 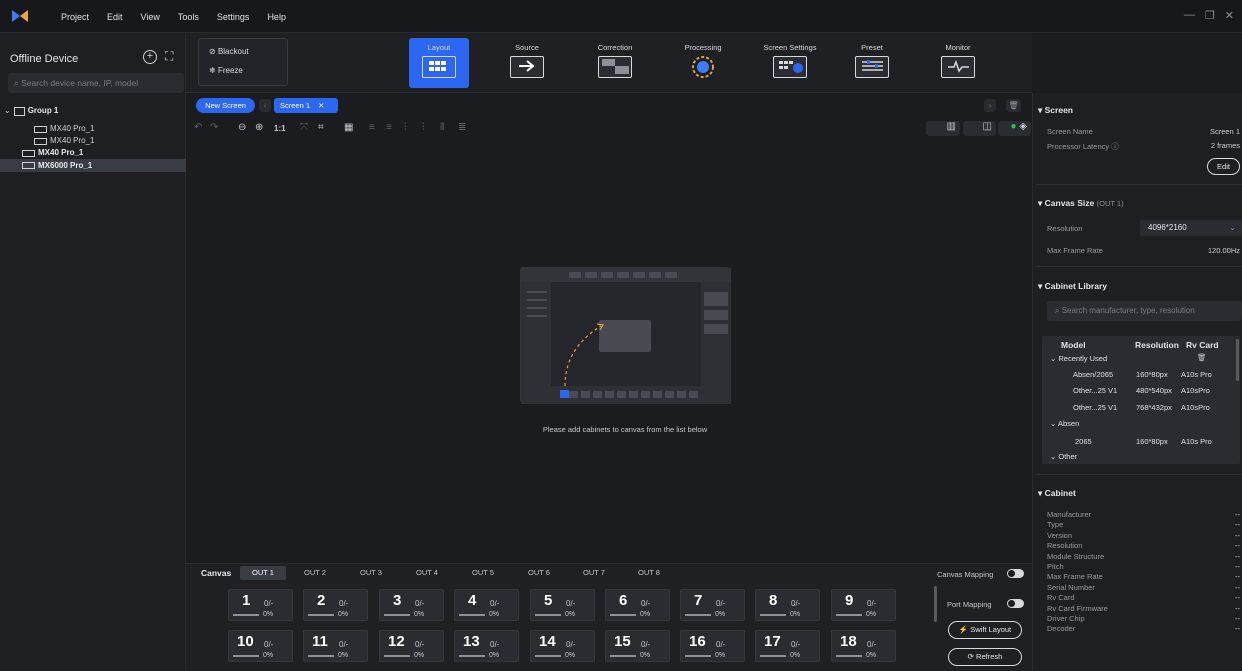 I want to click on cabinet-search-input: ⌕ Search manufacturer, type, resolution, so click(x=1144, y=311).